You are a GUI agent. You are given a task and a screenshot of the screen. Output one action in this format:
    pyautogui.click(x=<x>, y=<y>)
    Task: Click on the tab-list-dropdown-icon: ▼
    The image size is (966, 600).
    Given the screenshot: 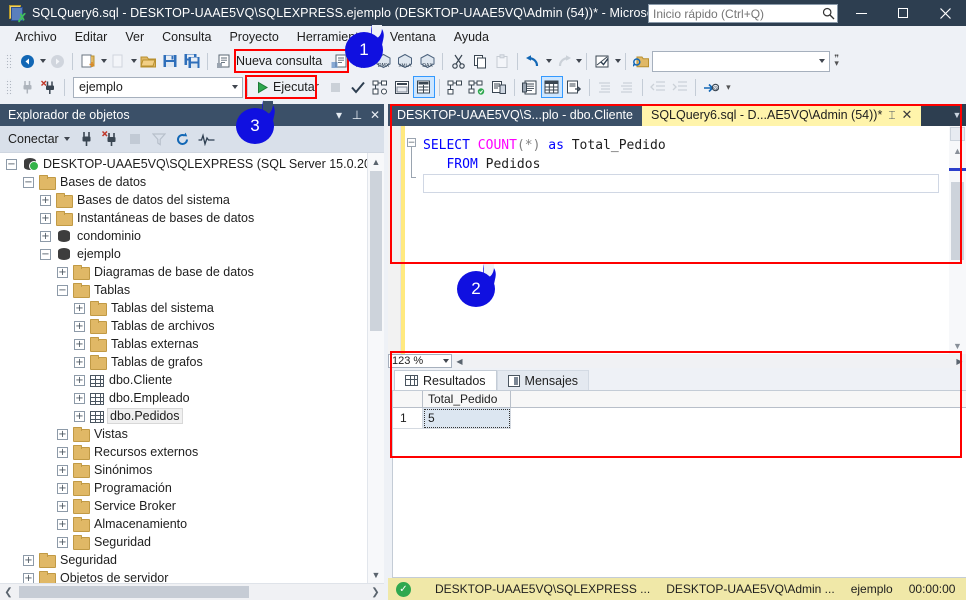 What is the action you would take?
    pyautogui.click(x=957, y=115)
    